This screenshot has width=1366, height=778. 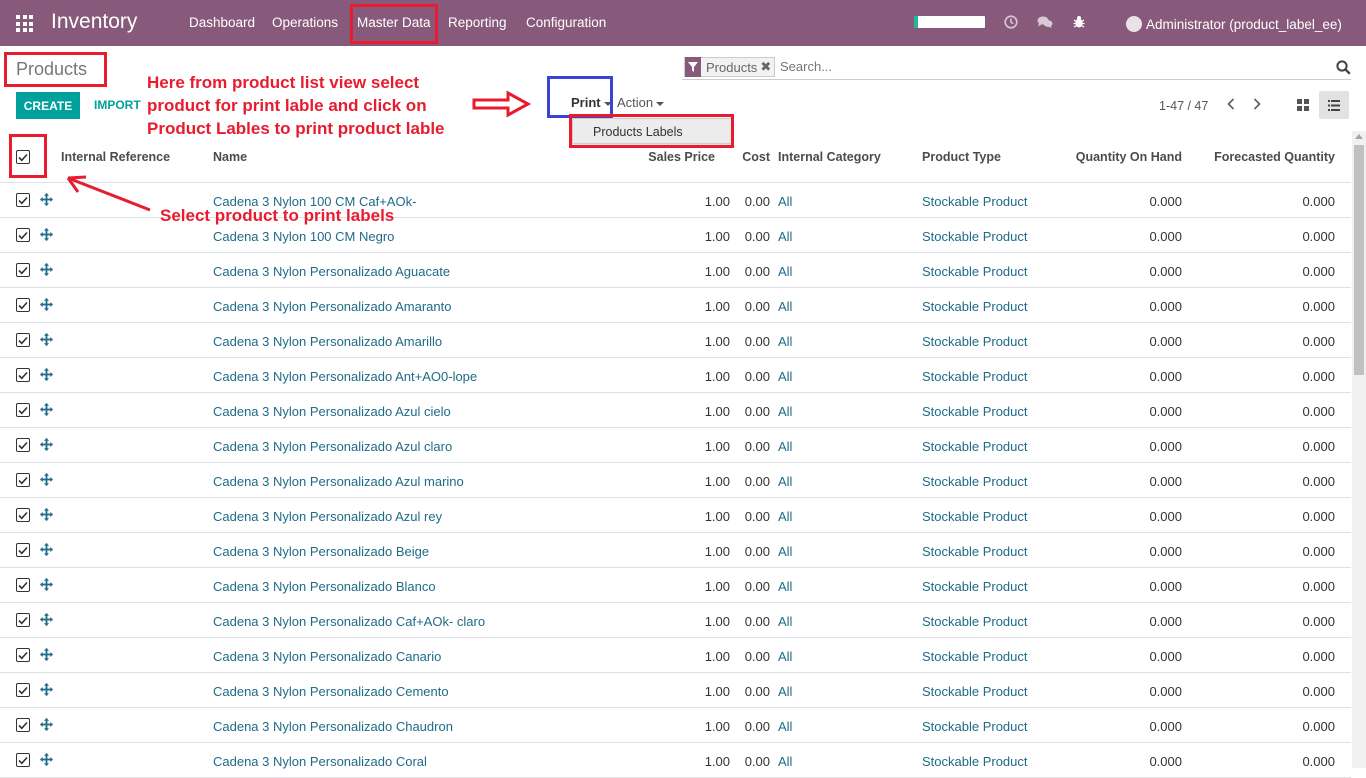 What do you see at coordinates (332, 306) in the screenshot?
I see `cell-name: Cadena 3 Nylon Personalizado Amaranto` at bounding box center [332, 306].